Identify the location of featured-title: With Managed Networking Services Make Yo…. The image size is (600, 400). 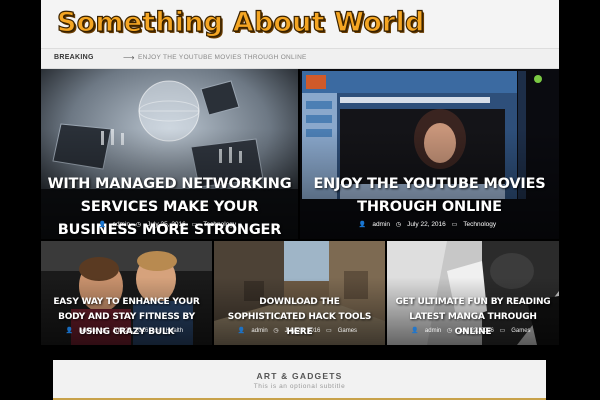
(169, 206).